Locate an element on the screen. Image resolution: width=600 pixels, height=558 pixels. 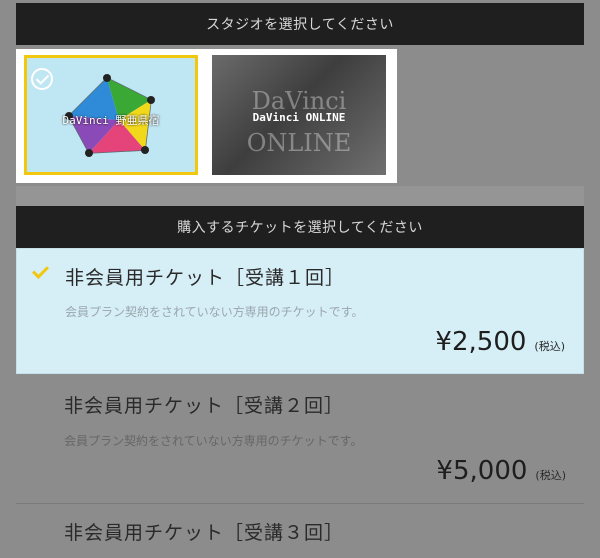
ticket-title: 非会員用チケット［受講１回］ is located at coordinates (205, 278).